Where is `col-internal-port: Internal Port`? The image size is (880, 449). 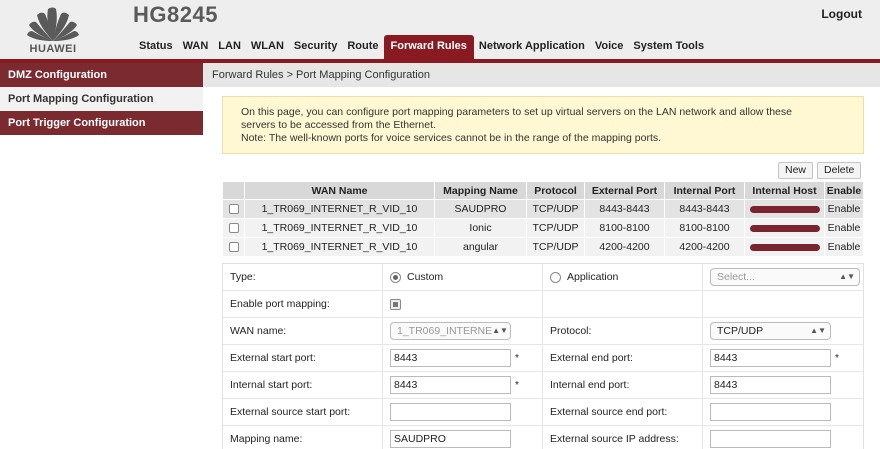 col-internal-port: Internal Port is located at coordinates (704, 190).